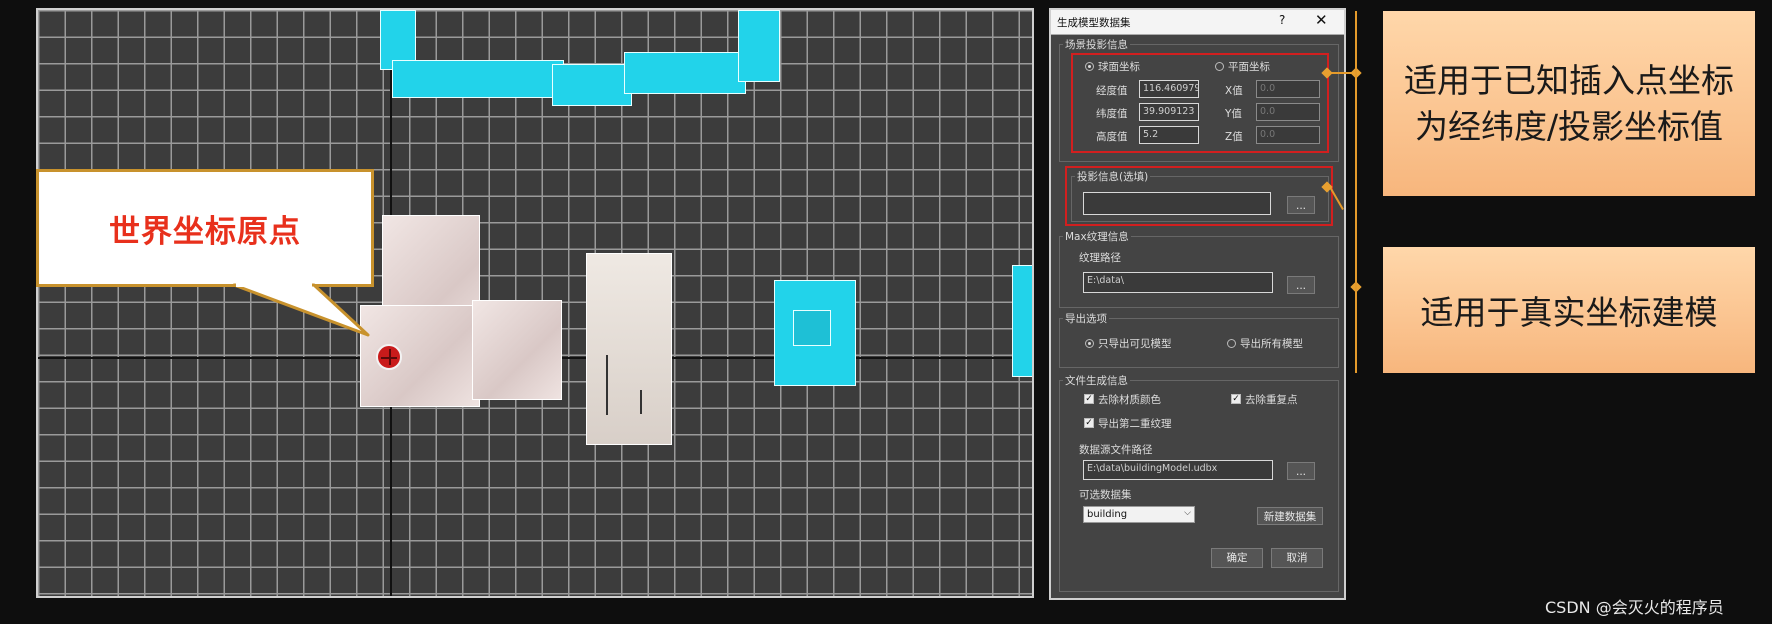  I want to click on cyan-building-top-right-arm, so click(759, 46).